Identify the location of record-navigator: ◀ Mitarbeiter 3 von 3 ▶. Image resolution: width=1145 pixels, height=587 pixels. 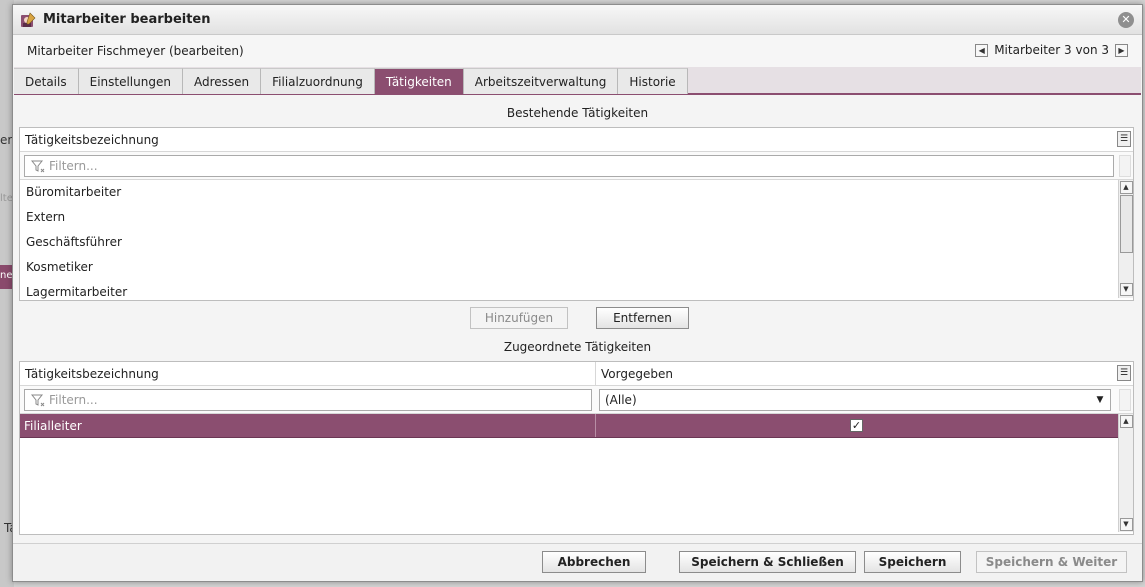
(1051, 50).